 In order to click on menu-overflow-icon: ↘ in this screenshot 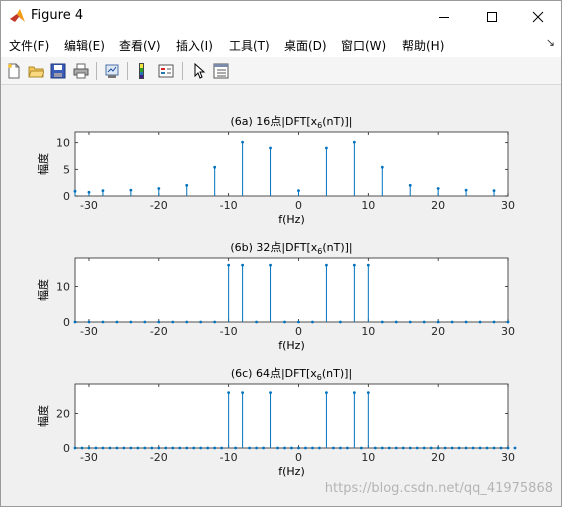, I will do `click(550, 42)`.